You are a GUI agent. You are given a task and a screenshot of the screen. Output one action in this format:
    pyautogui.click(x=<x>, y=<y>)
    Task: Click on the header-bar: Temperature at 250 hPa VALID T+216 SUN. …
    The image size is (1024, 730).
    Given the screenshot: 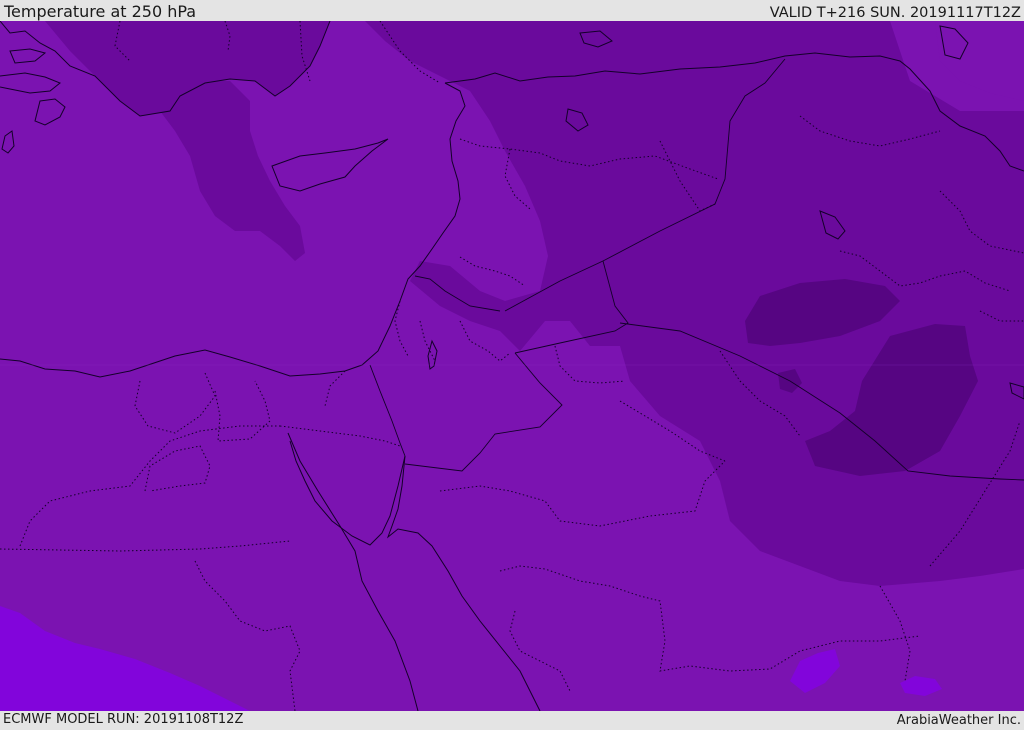 What is the action you would take?
    pyautogui.click(x=512, y=10)
    